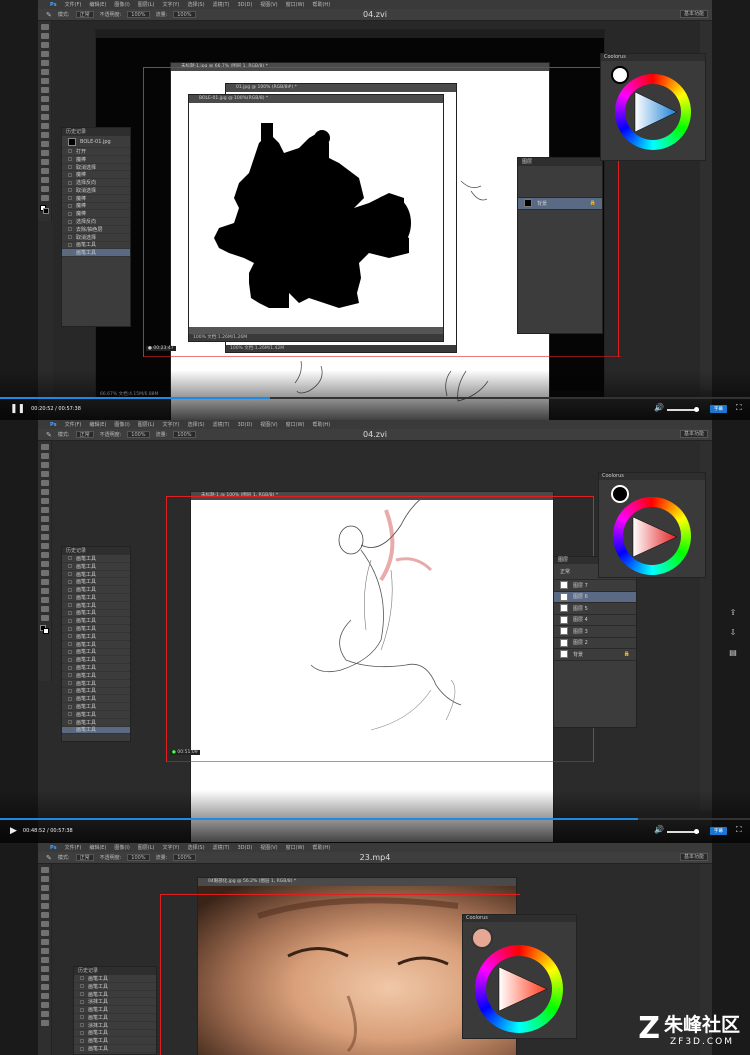 The image size is (750, 1055). I want to click on heal-tool-icon, so click(44, 924).